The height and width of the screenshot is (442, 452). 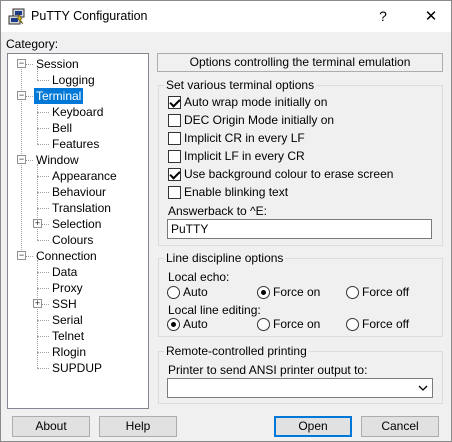 I want to click on tree-item-rlogin: Rlogin, so click(x=69, y=352).